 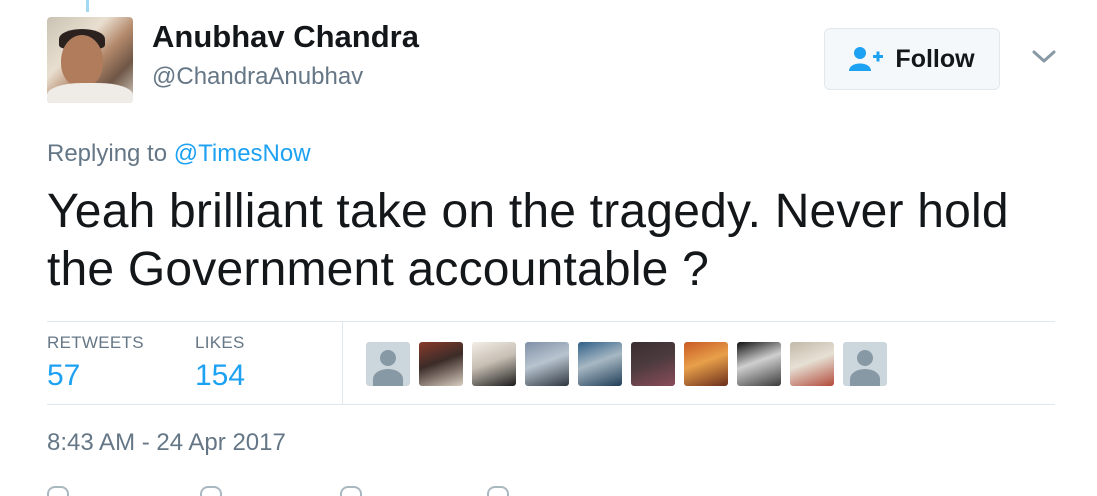 I want to click on avatar-shirt, so click(x=90, y=93).